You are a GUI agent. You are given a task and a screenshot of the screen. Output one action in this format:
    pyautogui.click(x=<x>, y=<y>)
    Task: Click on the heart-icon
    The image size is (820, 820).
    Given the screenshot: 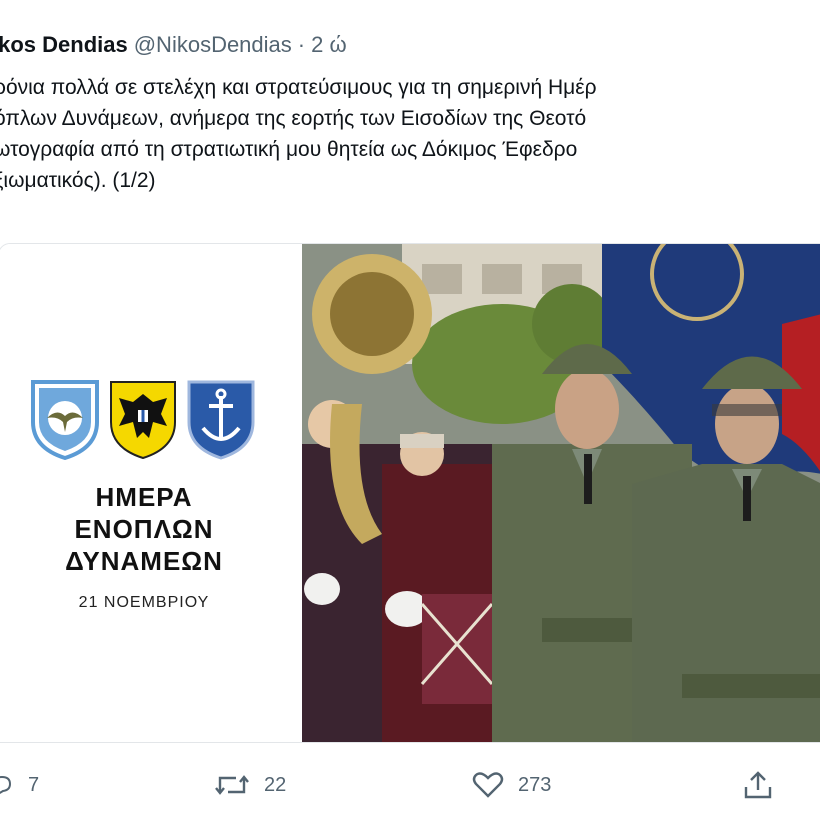 What is the action you would take?
    pyautogui.click(x=488, y=785)
    